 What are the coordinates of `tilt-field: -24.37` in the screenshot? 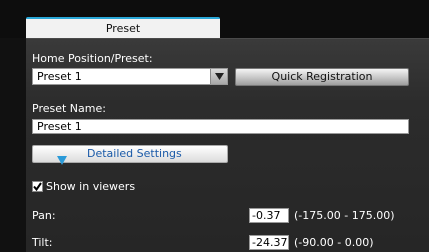 It's located at (269, 242).